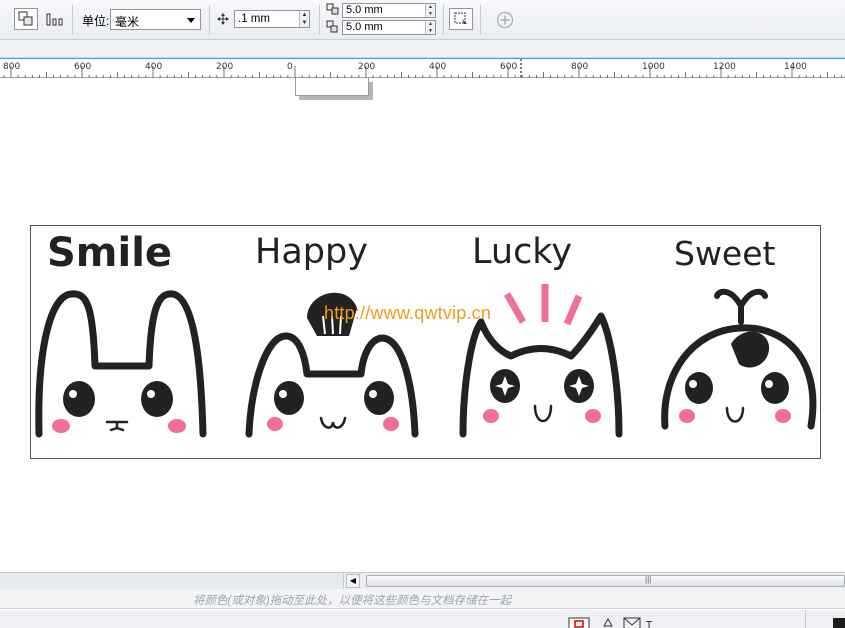  Describe the element at coordinates (364, 27) in the screenshot. I see `duplicate-y-value: 5.0 mm` at that location.